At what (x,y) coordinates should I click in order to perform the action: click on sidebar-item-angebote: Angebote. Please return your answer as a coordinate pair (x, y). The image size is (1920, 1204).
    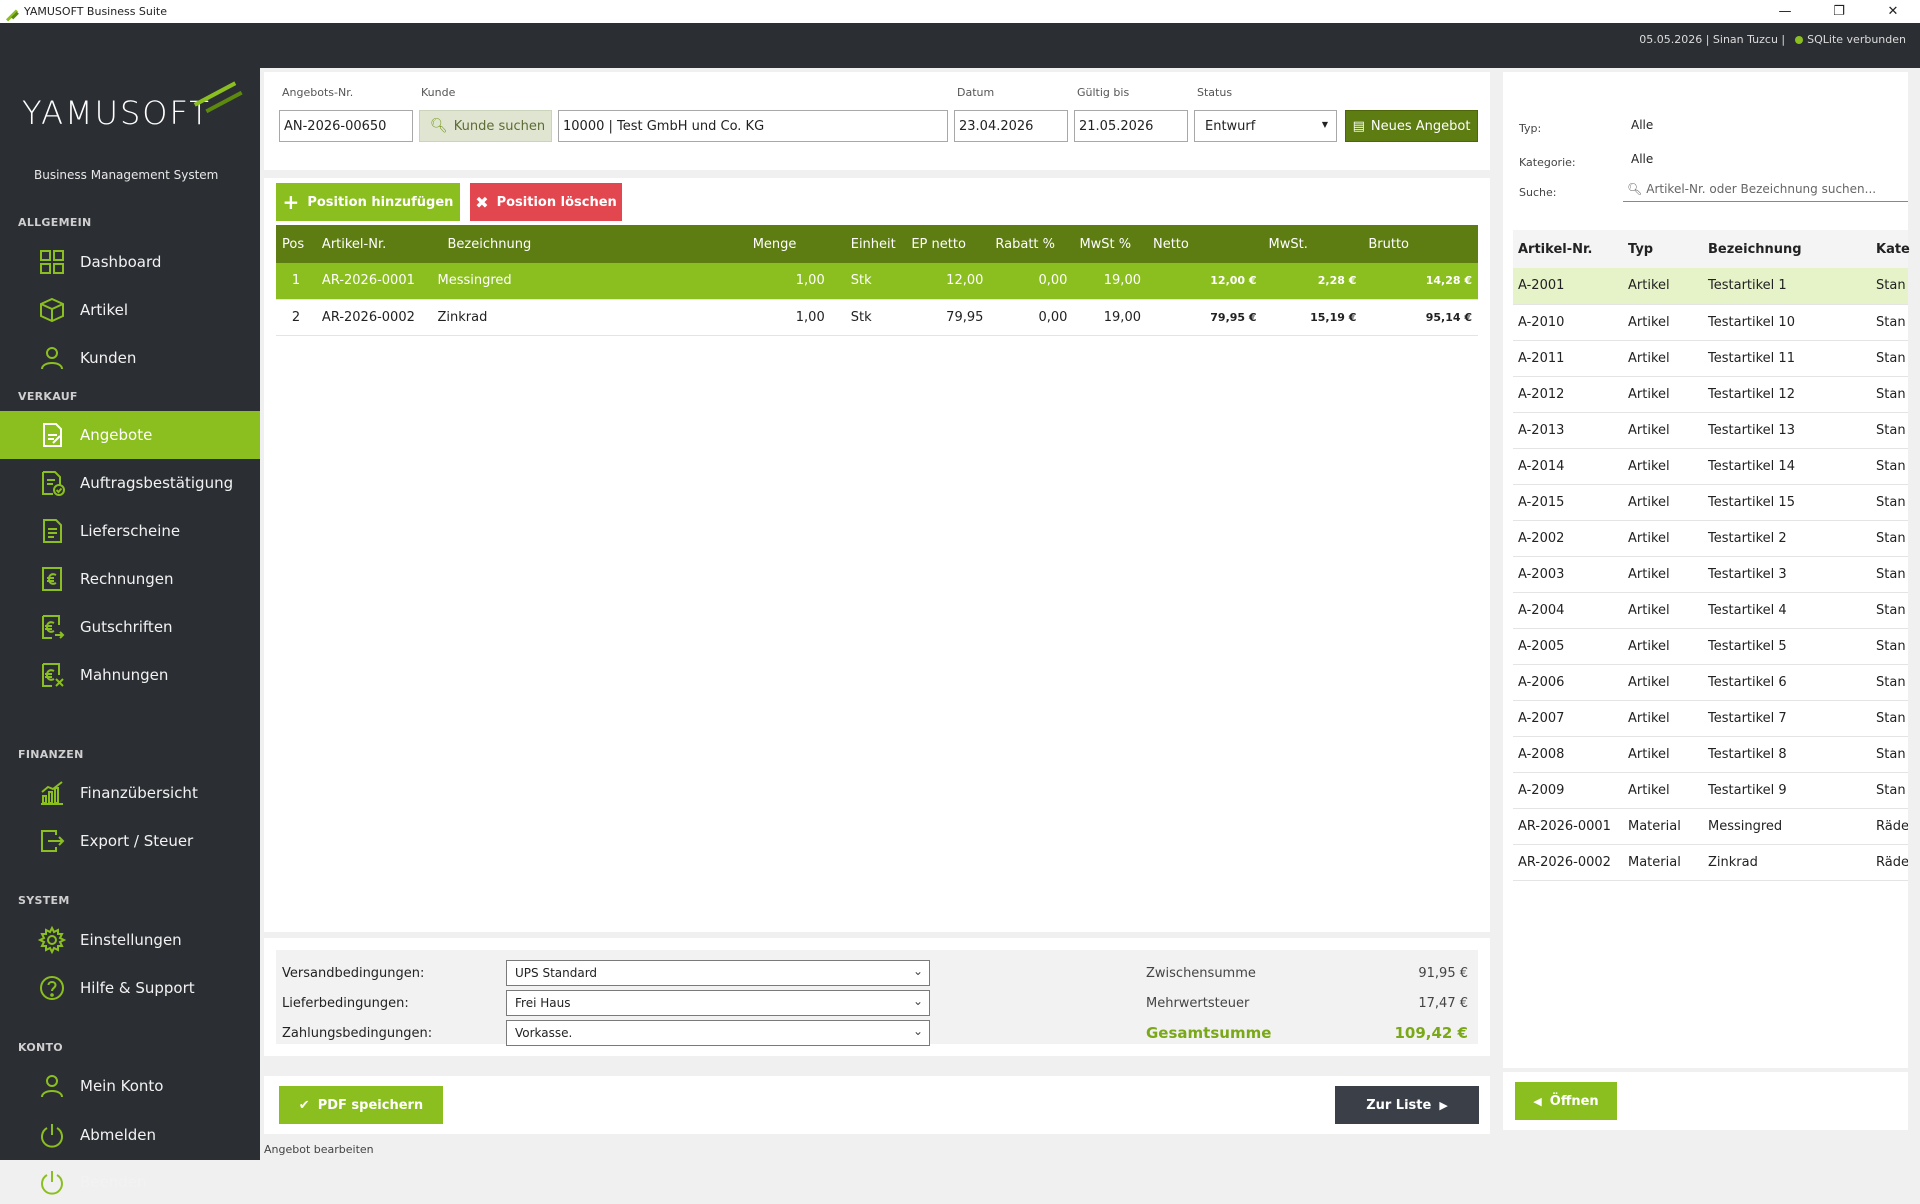
    Looking at the image, I should click on (130, 435).